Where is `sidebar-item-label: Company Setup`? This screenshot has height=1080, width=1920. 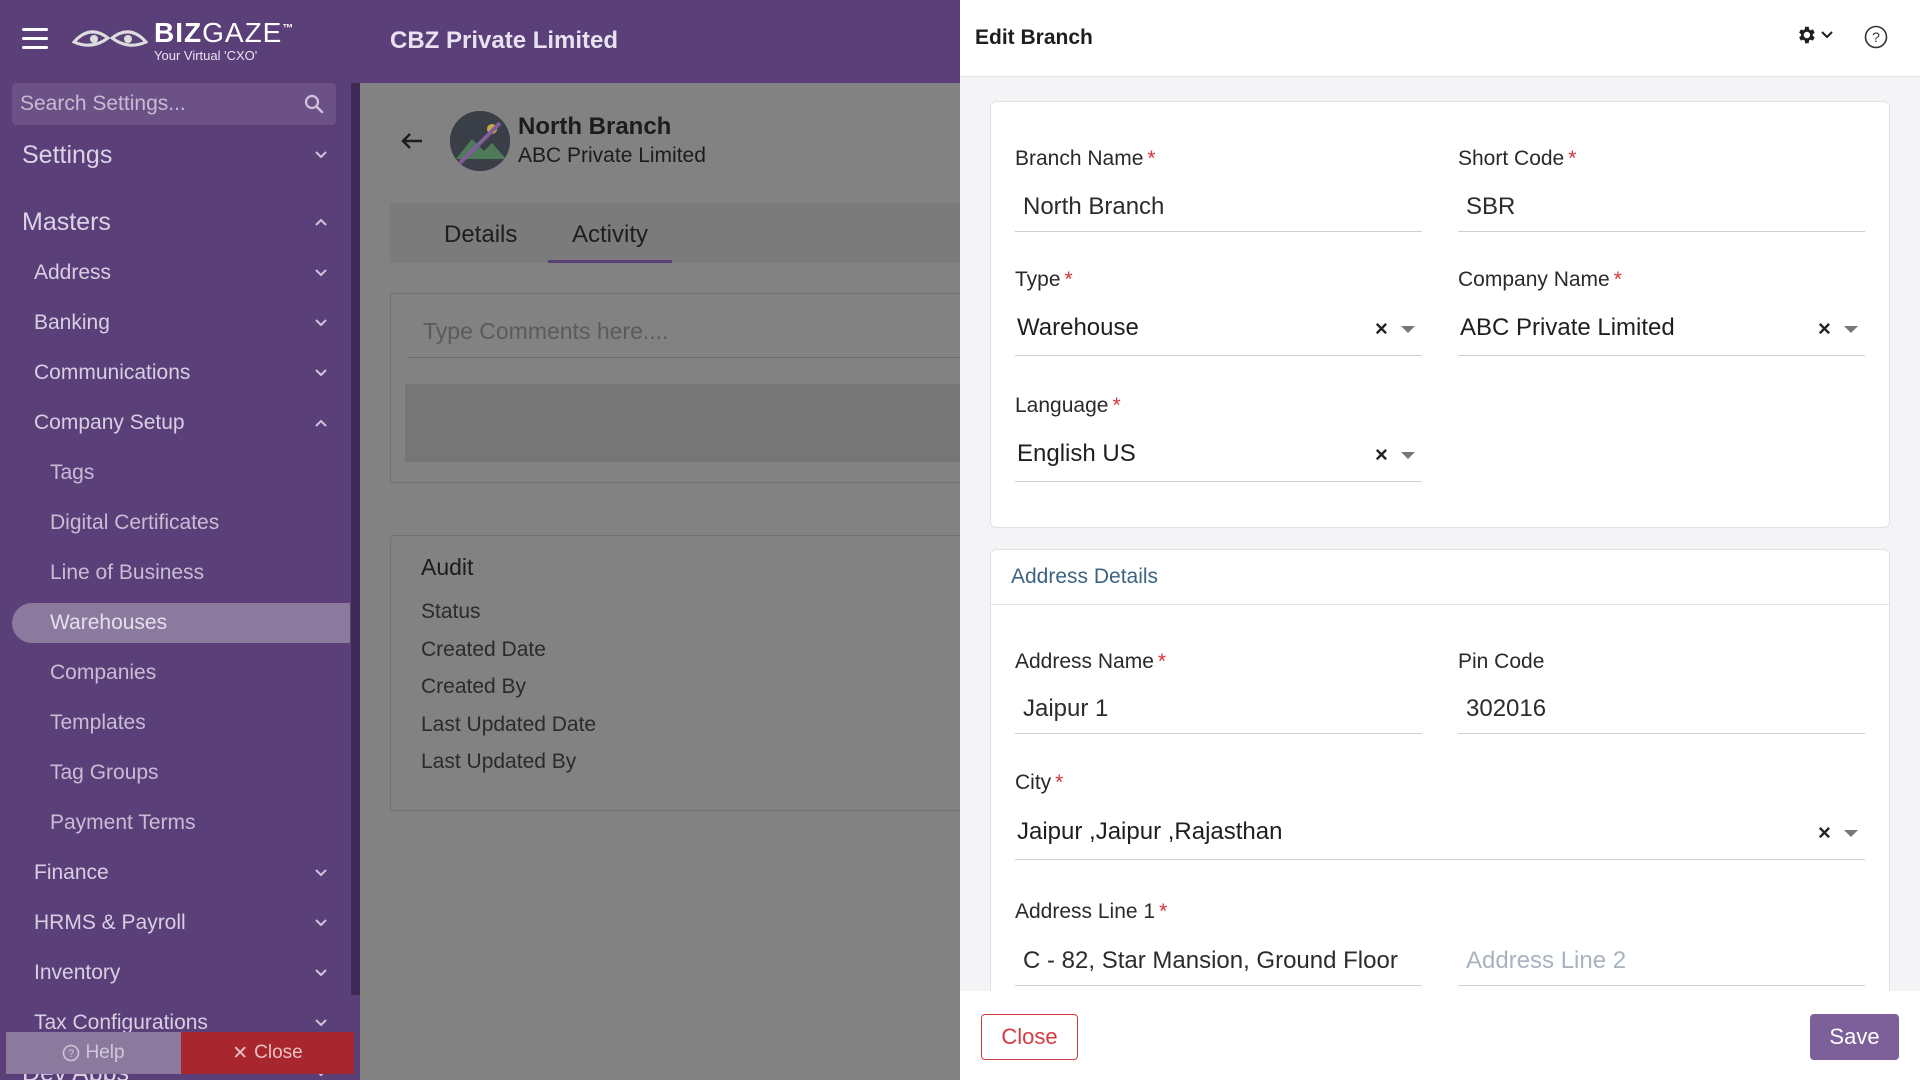 sidebar-item-label: Company Setup is located at coordinates (109, 422).